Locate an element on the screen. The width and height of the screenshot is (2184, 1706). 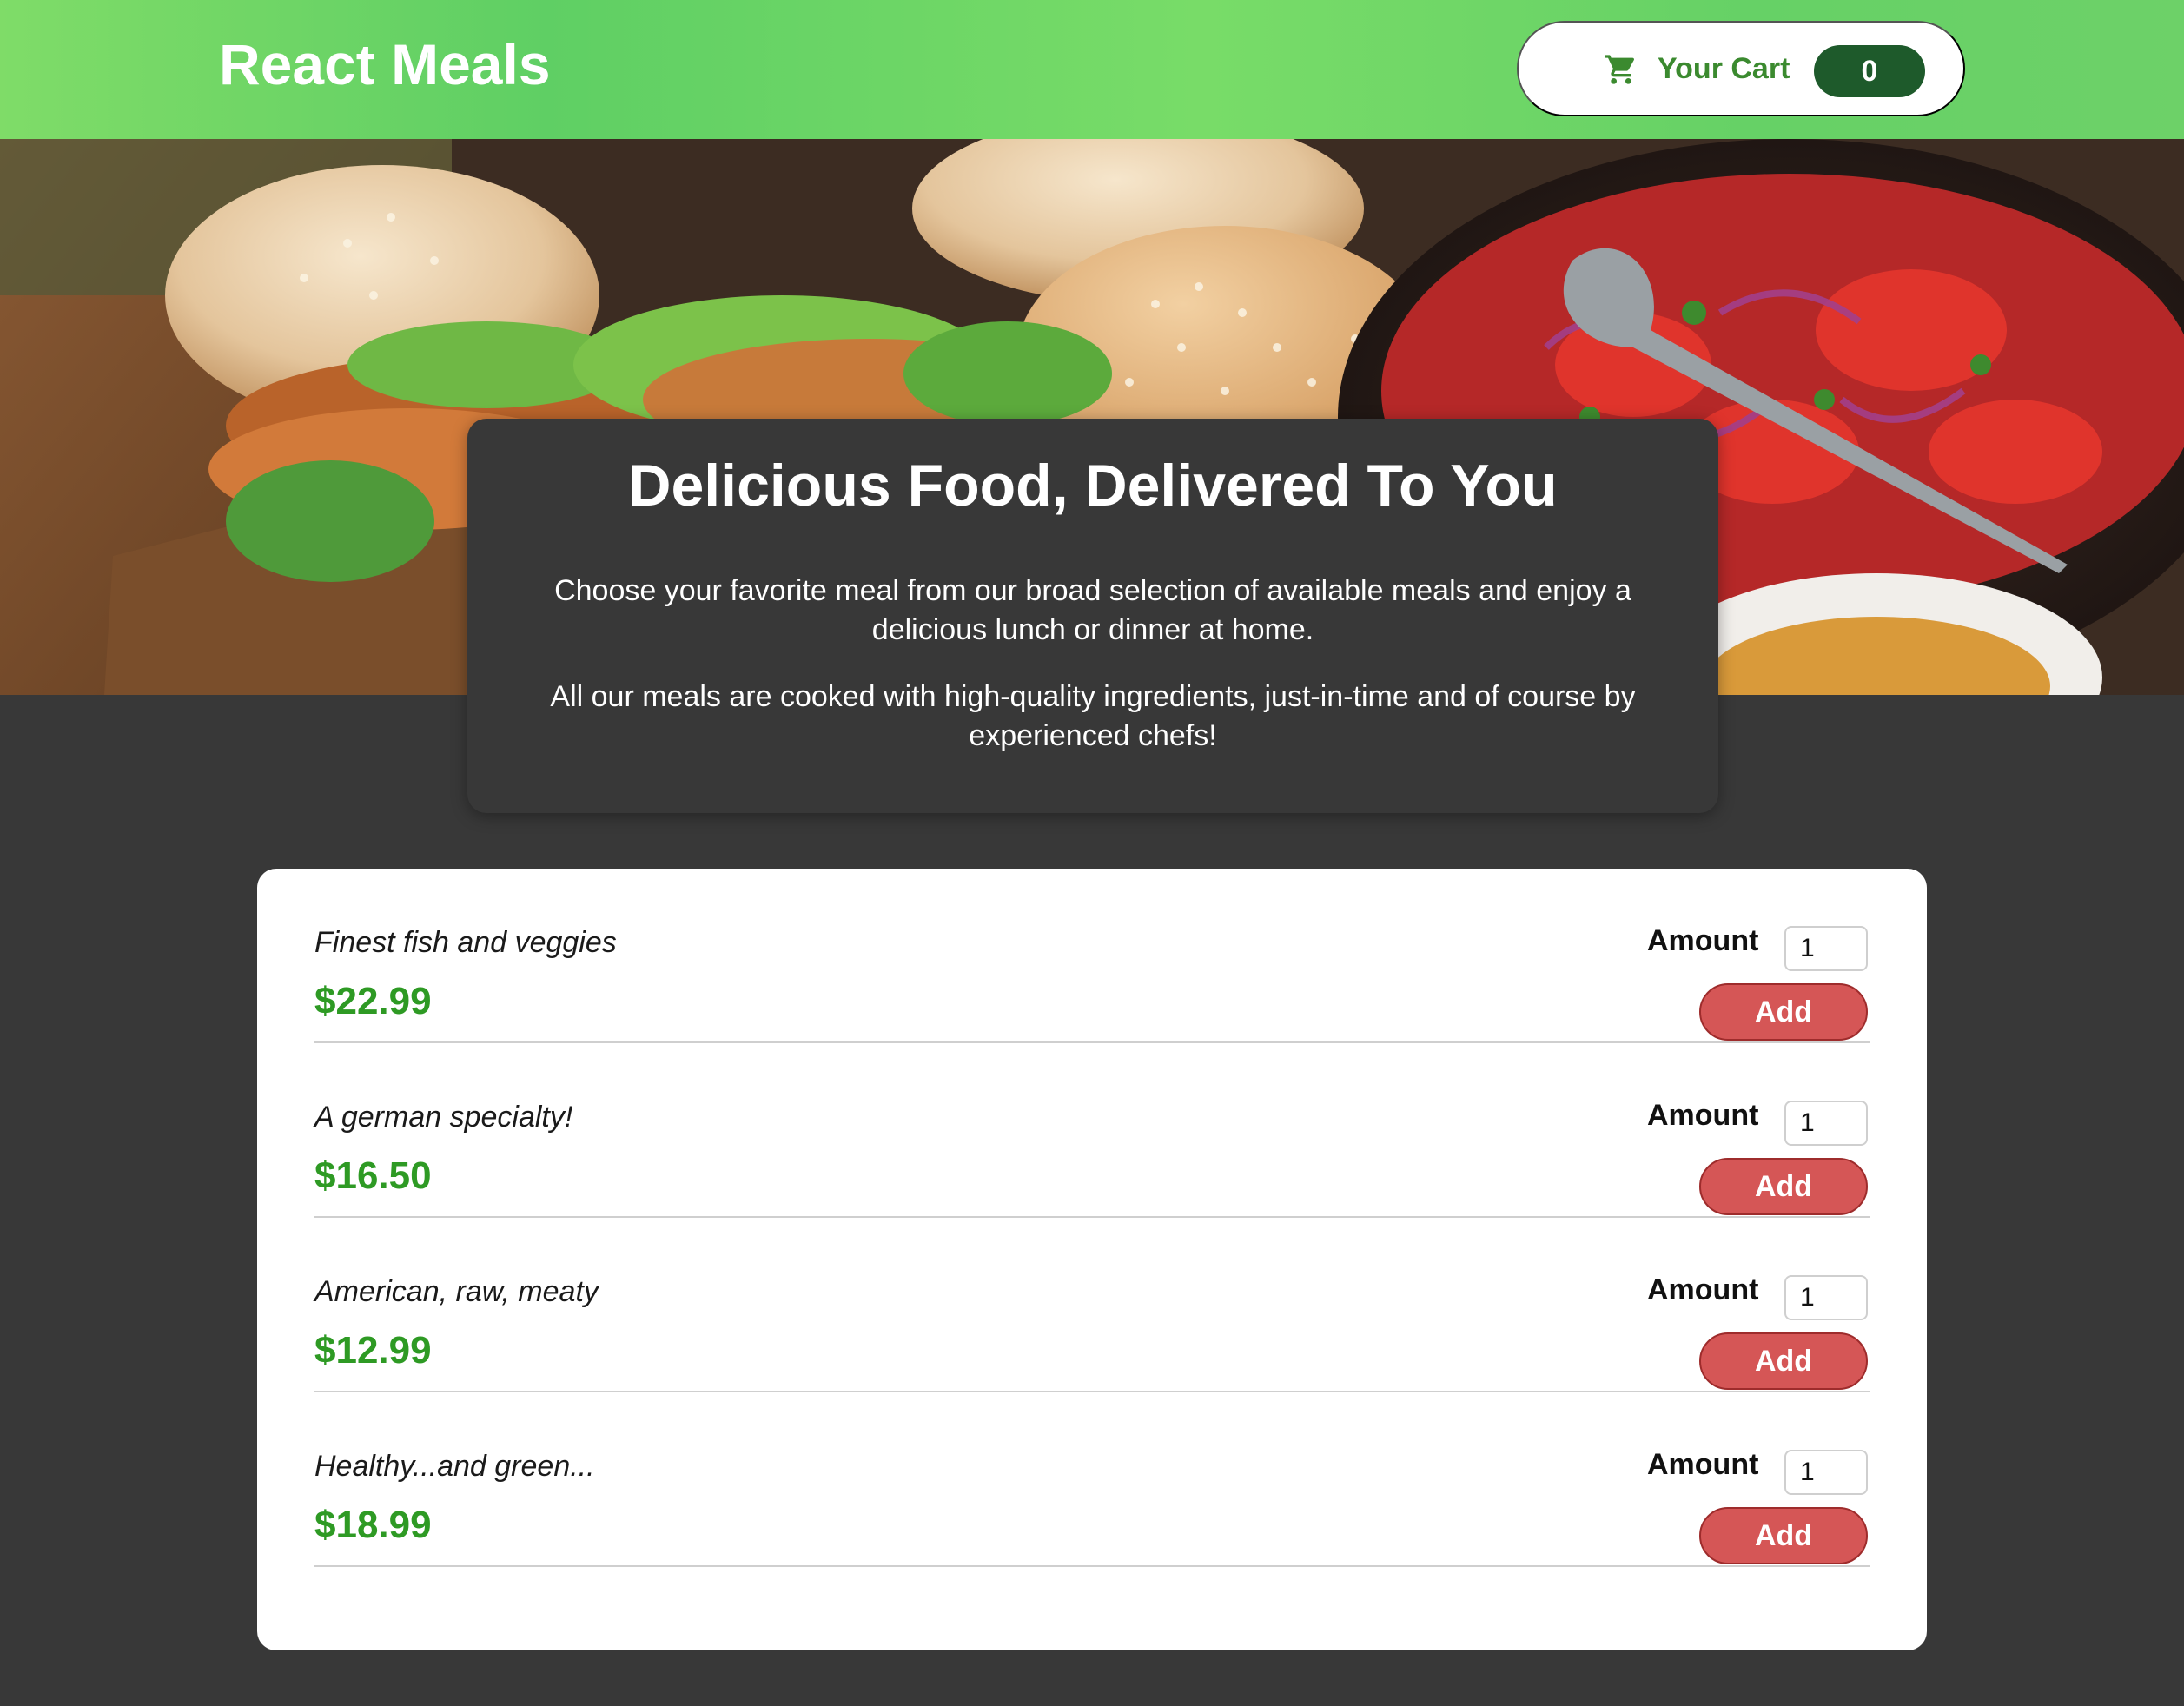
meal-price: $22.99 is located at coordinates (373, 1001).